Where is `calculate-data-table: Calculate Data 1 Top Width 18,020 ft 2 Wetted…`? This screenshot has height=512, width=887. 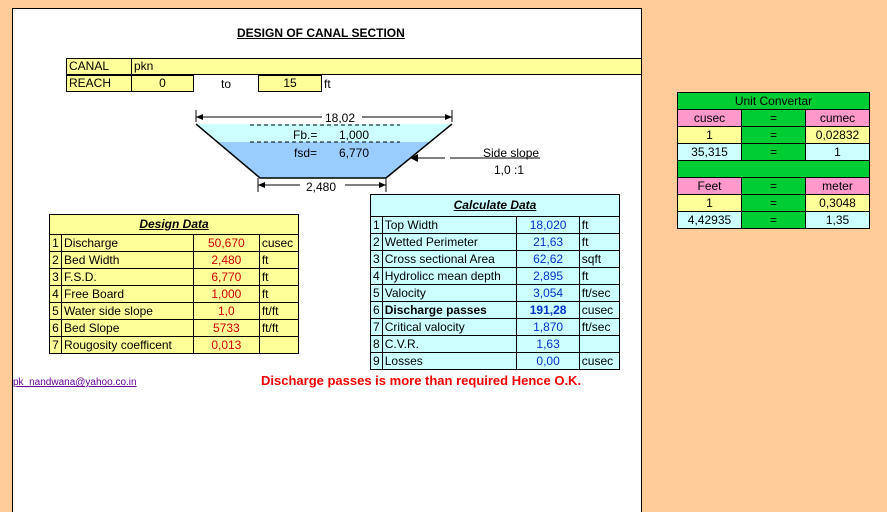 calculate-data-table: Calculate Data 1 Top Width 18,020 ft 2 Wetted… is located at coordinates (495, 282).